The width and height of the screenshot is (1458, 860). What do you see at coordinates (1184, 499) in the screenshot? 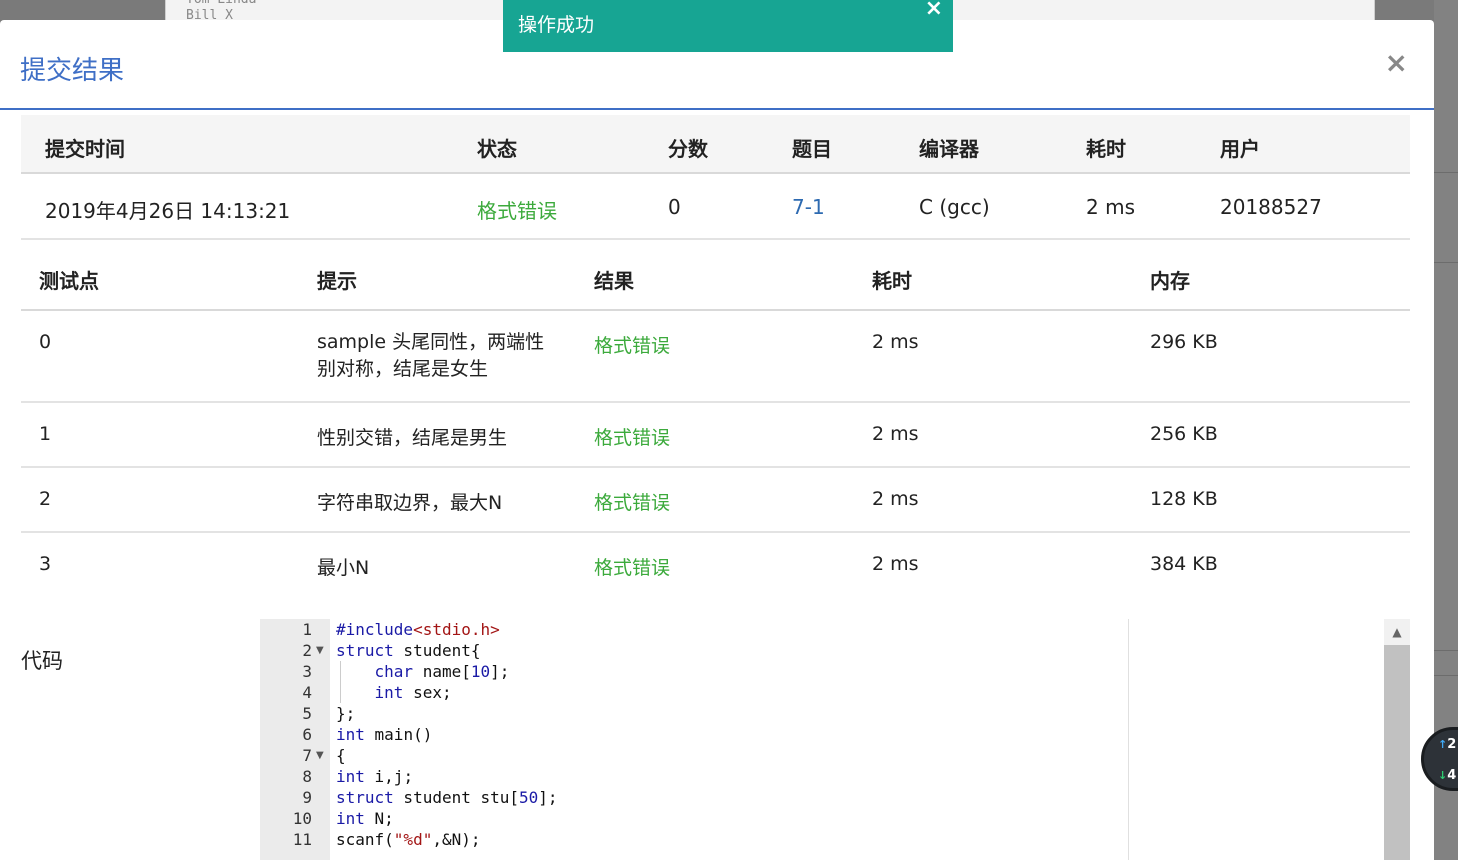
I see `case-memory: 128 KB` at bounding box center [1184, 499].